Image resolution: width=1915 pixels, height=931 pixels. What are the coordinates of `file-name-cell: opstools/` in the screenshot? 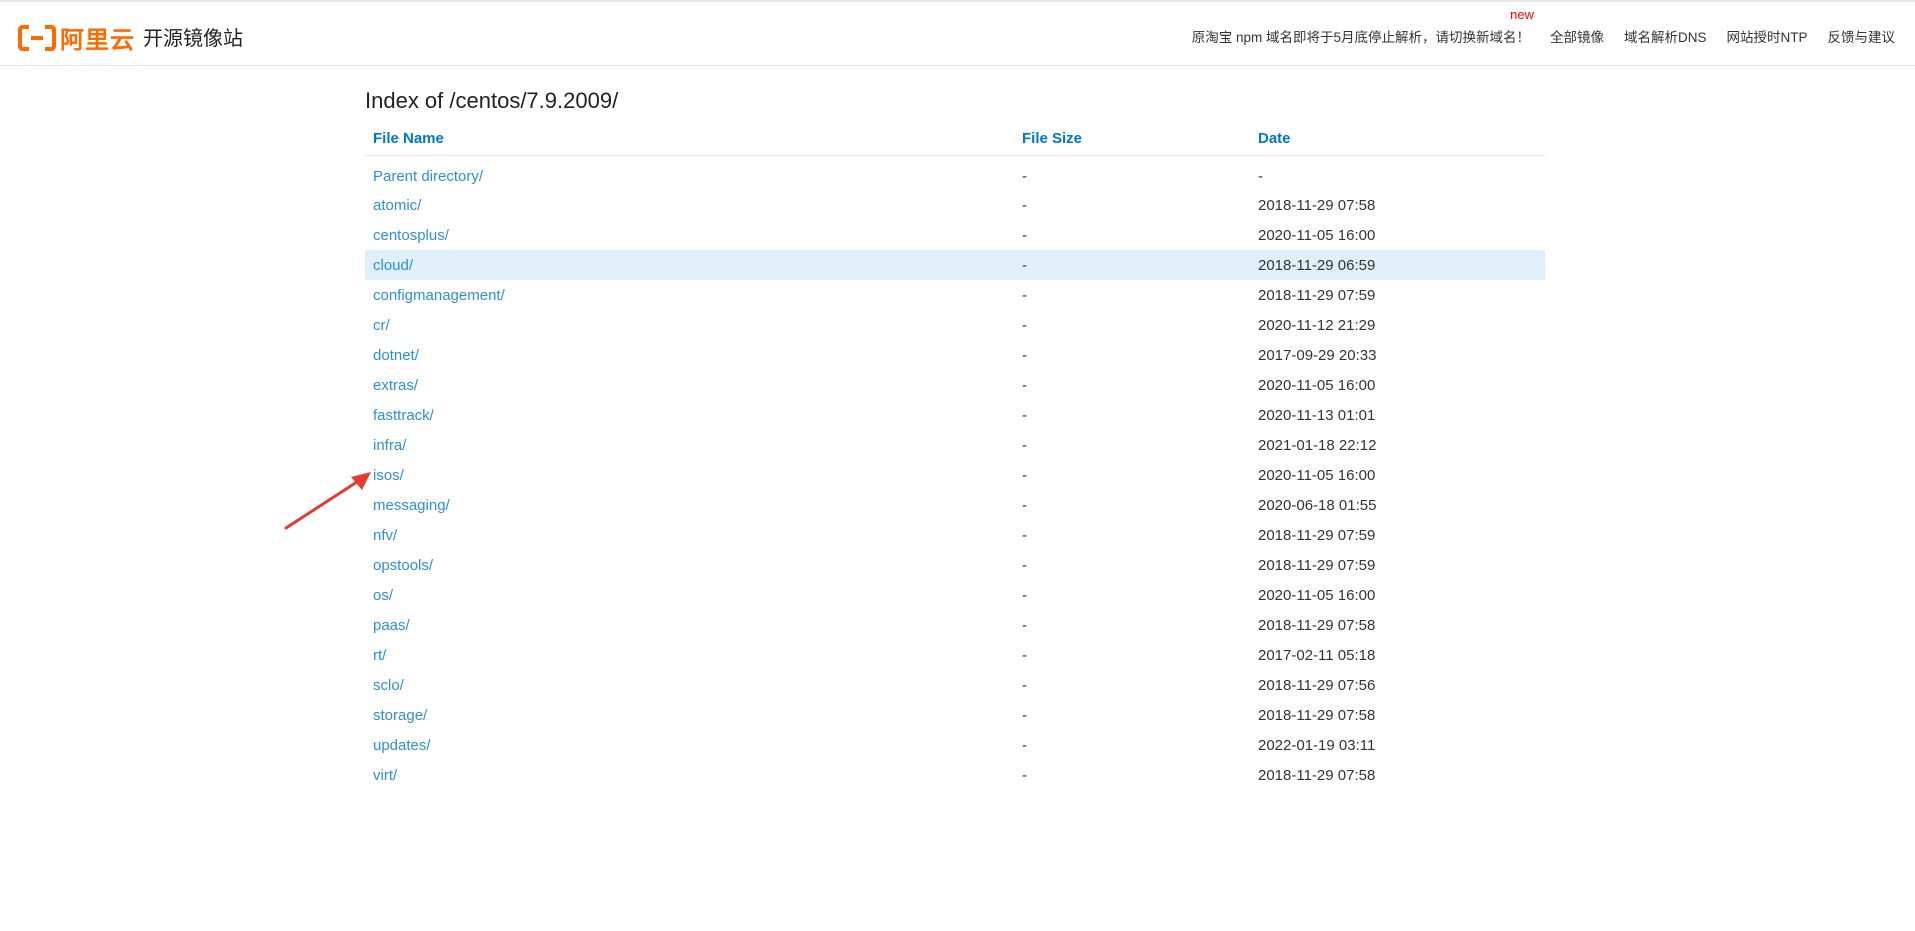 It's located at (689, 565).